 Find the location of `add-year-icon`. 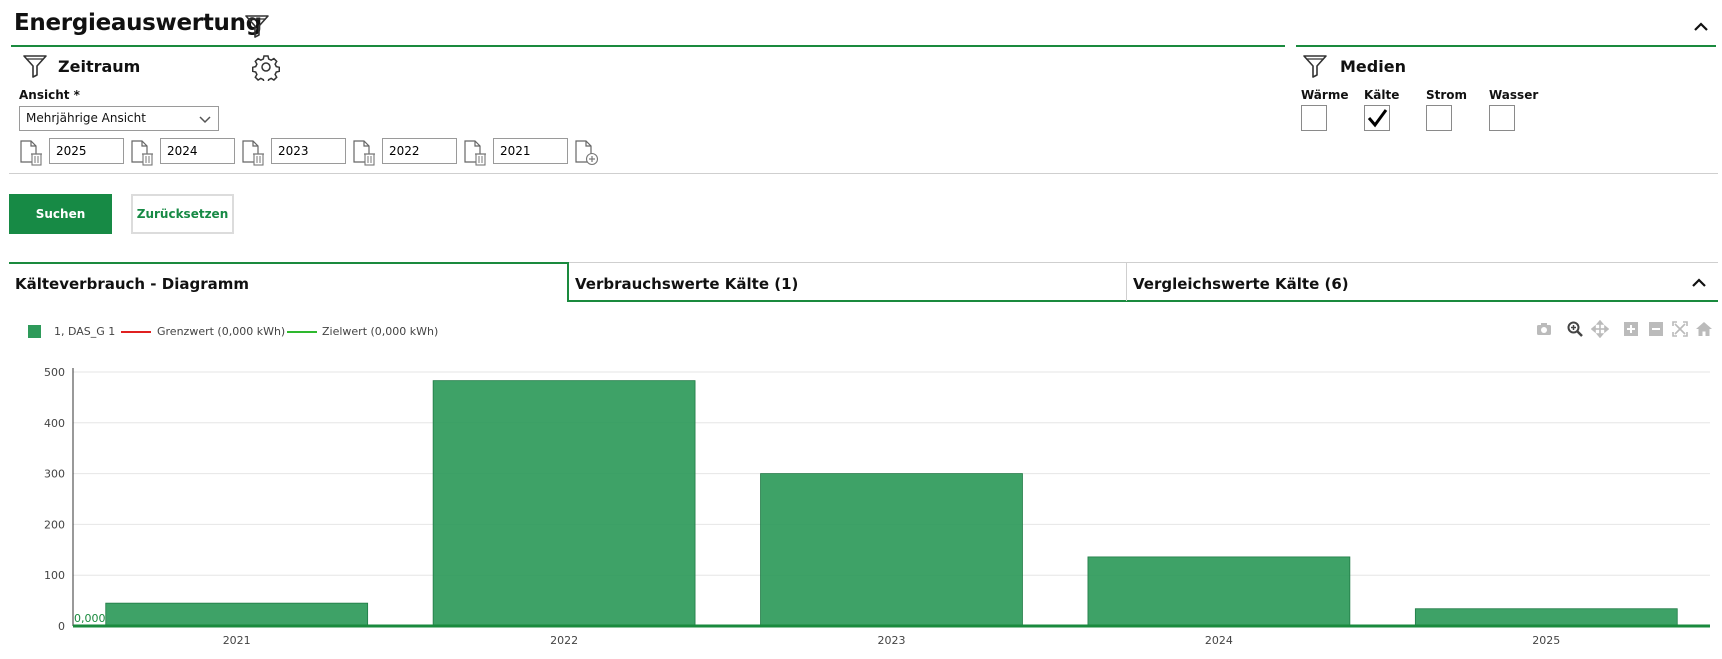

add-year-icon is located at coordinates (587, 153).